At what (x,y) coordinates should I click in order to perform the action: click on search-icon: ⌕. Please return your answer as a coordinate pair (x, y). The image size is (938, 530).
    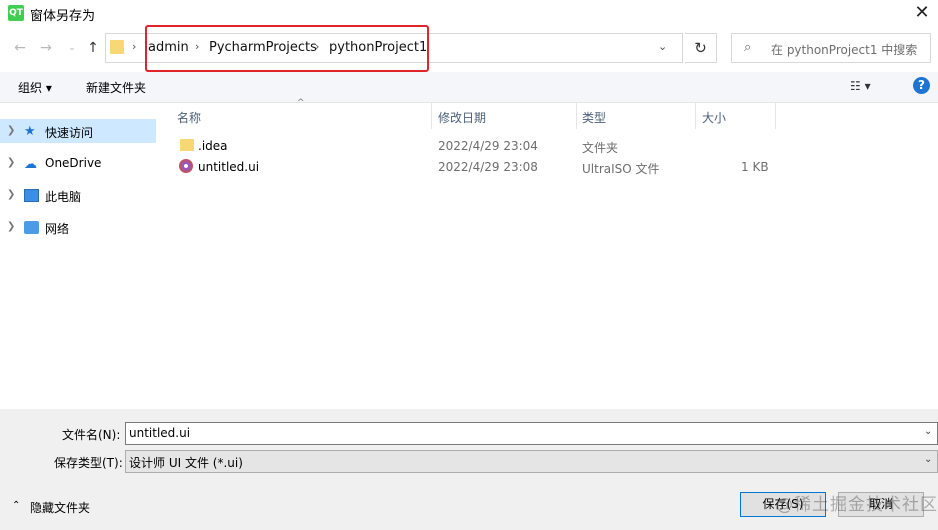
    Looking at the image, I should click on (748, 47).